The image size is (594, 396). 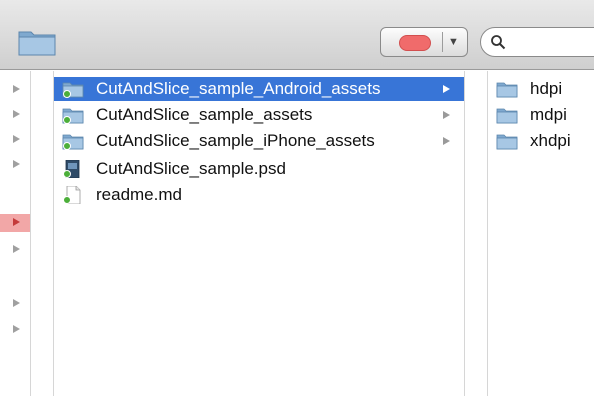 I want to click on text-file-icon, so click(x=72, y=195).